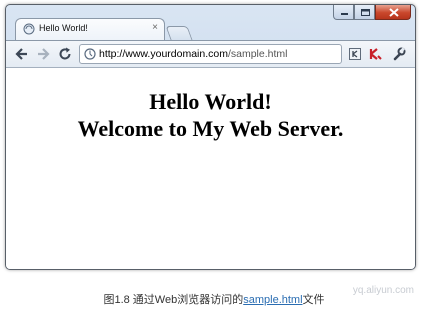 Image resolution: width=428 pixels, height=311 pixels. I want to click on minimize-icon, so click(344, 14).